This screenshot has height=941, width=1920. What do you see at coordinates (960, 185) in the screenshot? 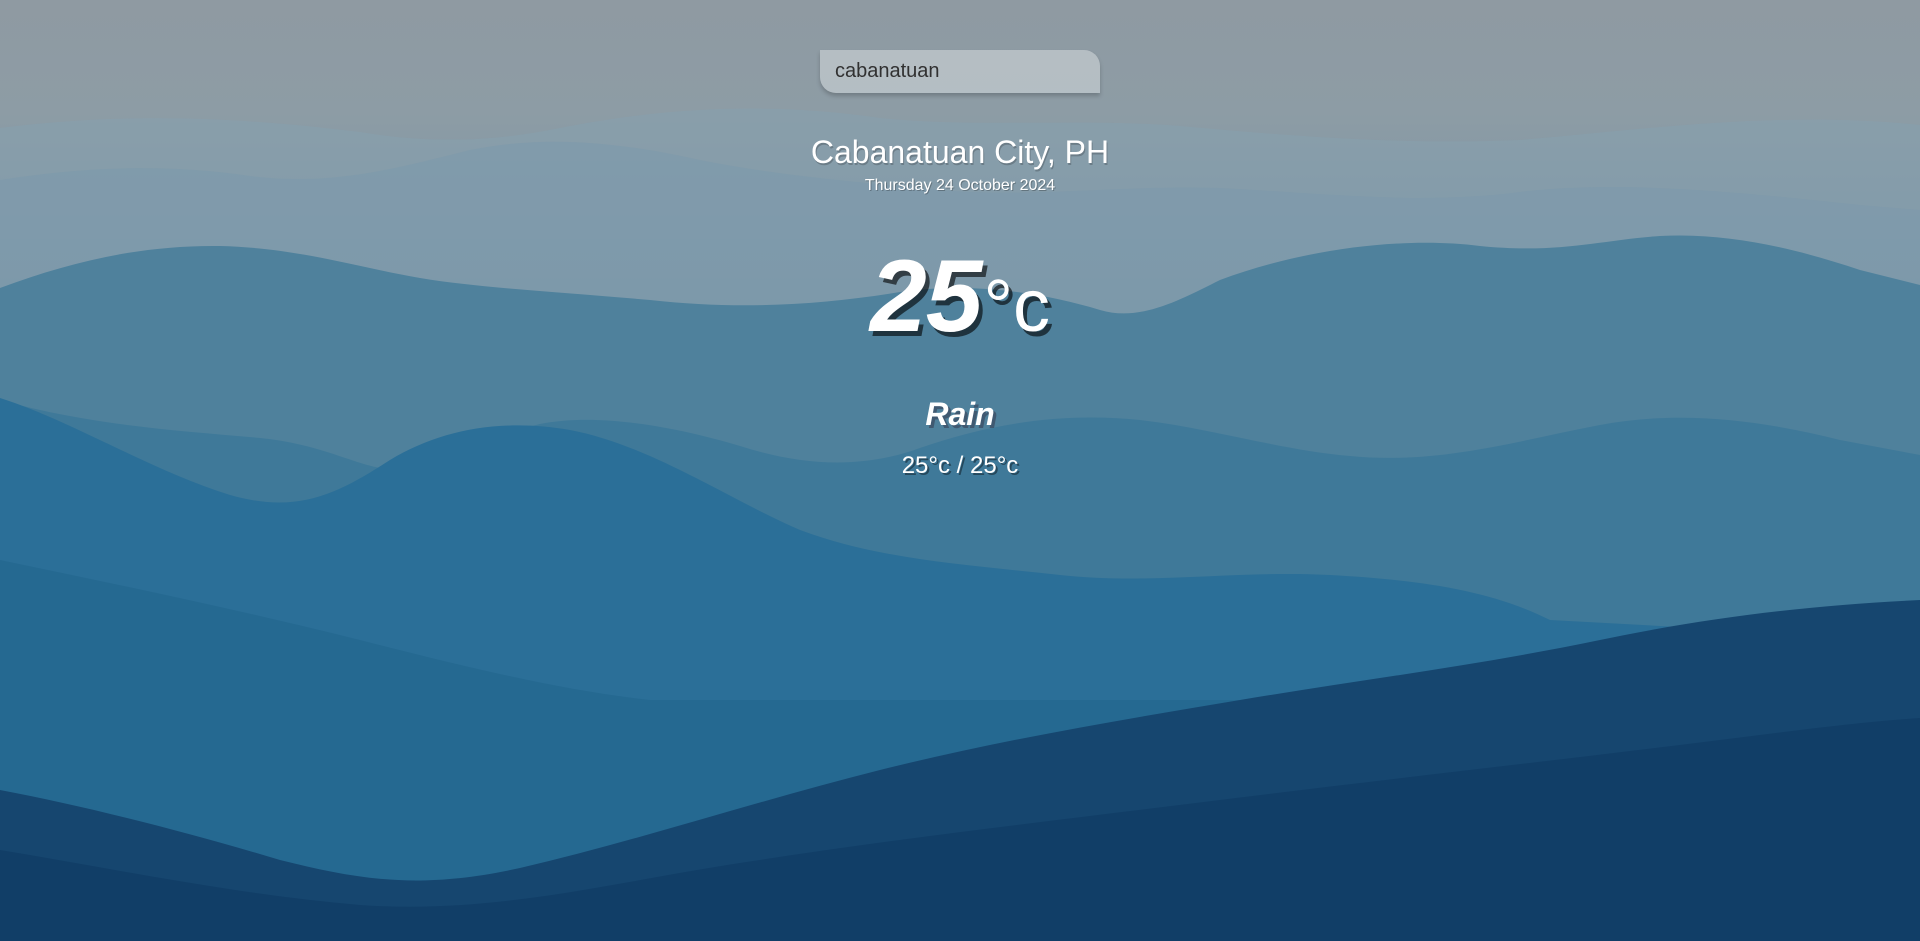
I see `current-date: Thursday 24 October 2024` at bounding box center [960, 185].